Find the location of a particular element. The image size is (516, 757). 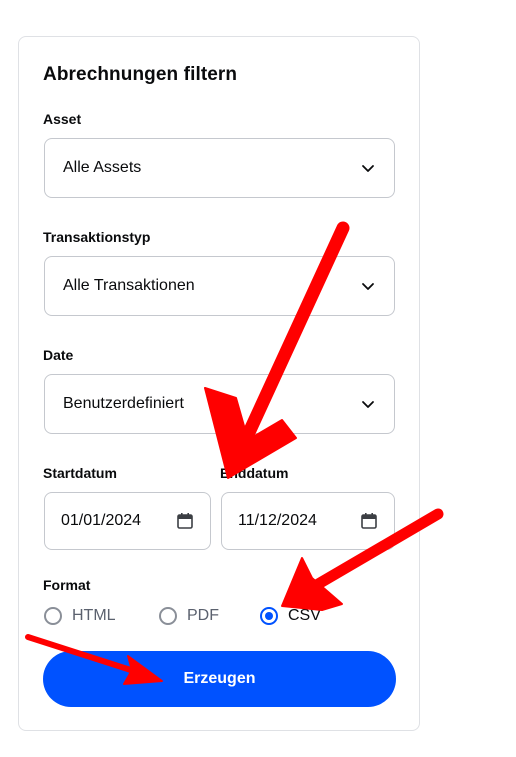

format-option-pdf: PDF is located at coordinates (189, 616).